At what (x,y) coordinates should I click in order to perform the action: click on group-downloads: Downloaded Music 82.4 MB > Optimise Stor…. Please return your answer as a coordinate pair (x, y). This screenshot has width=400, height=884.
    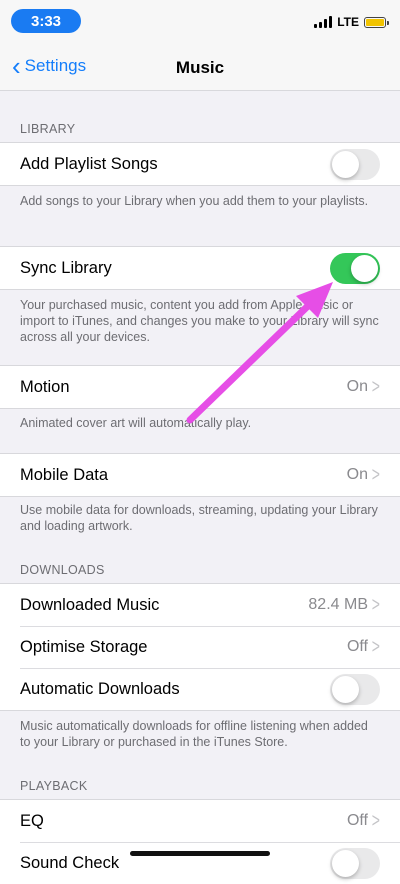
    Looking at the image, I should click on (200, 647).